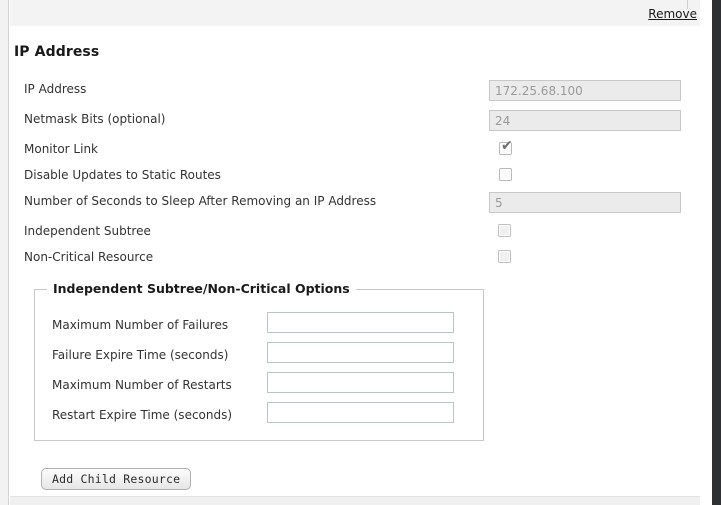 Image resolution: width=721 pixels, height=505 pixels. I want to click on max-restarts-label: Maximum Number of Restarts, so click(142, 385).